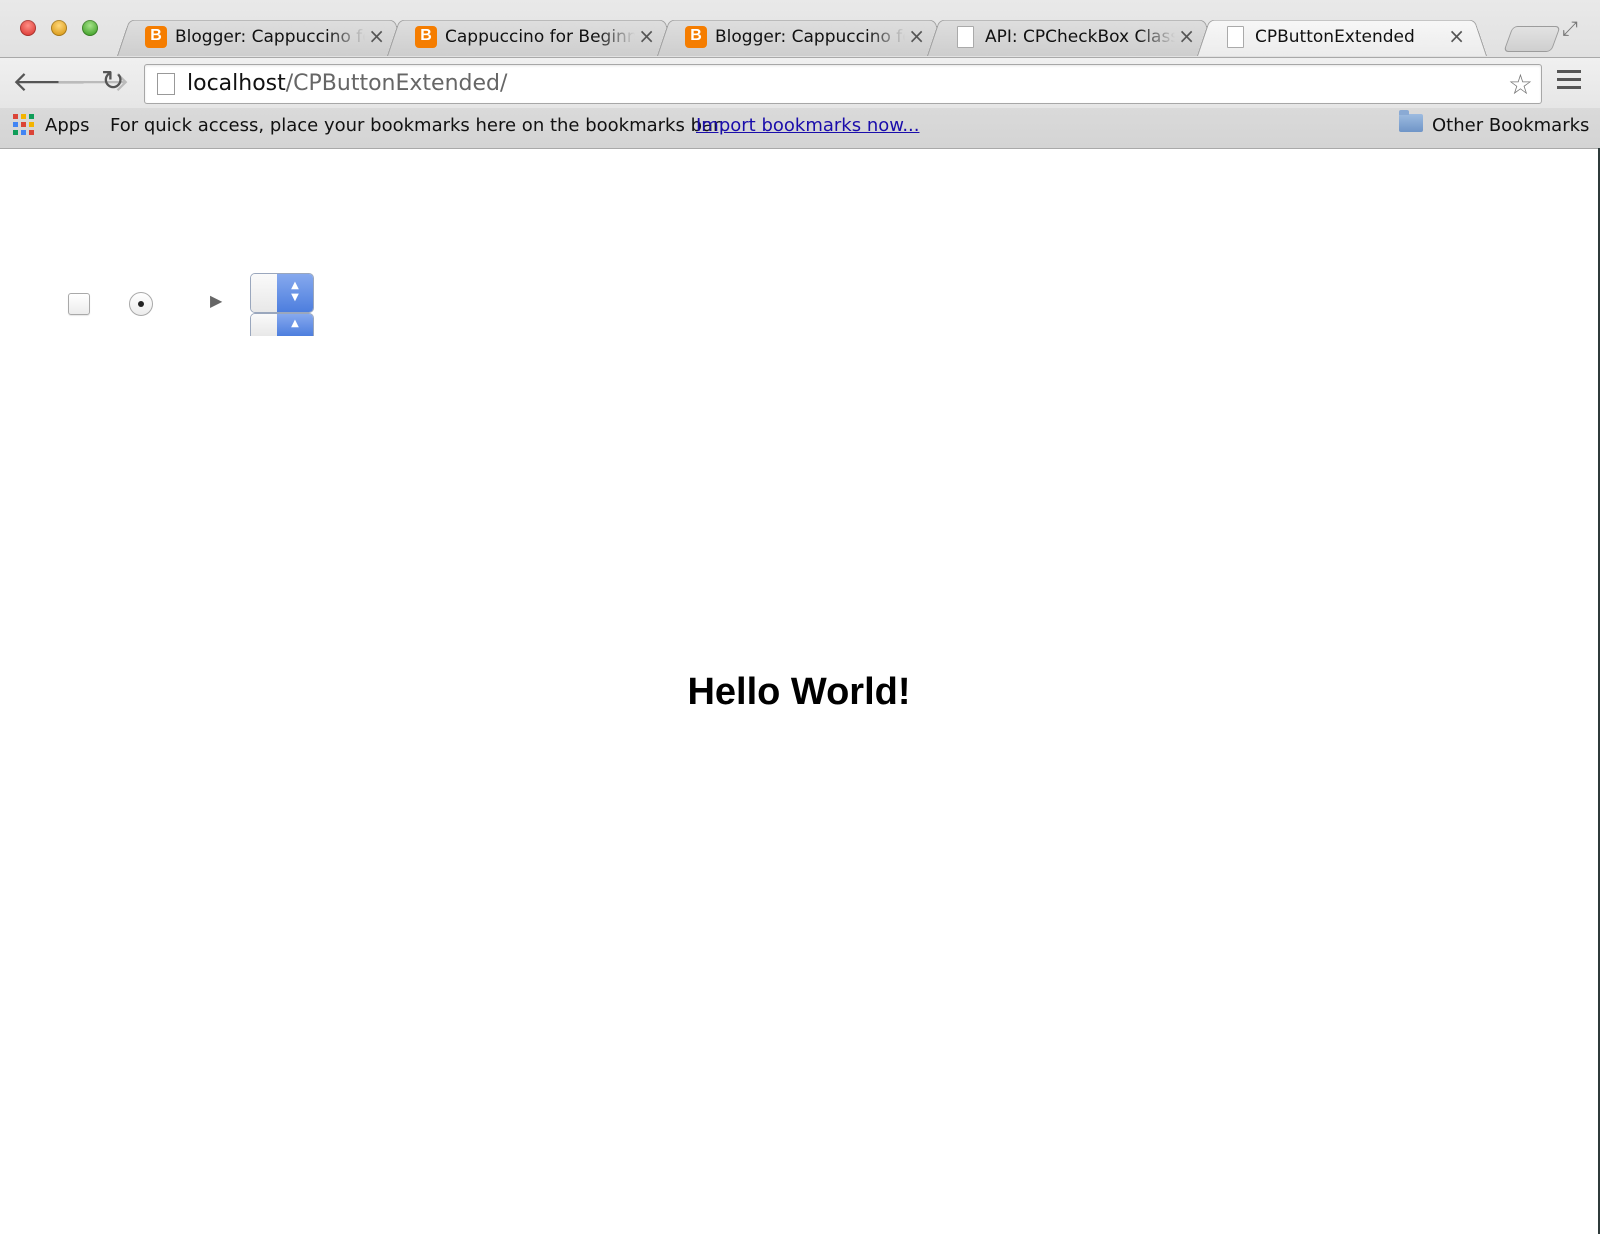  Describe the element at coordinates (396, 83) in the screenshot. I see `url-path: /CPButtonExtended/` at that location.